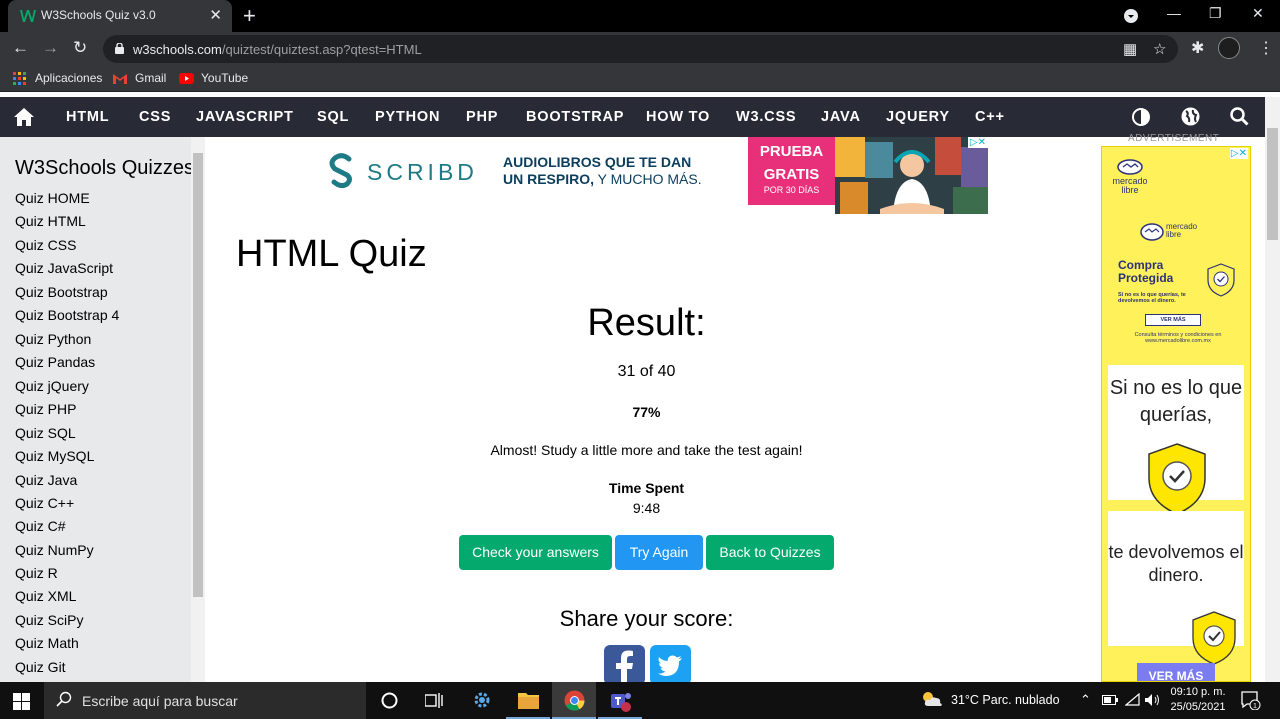 This screenshot has height=719, width=1280. I want to click on sidebar-link: Quiz SQL, so click(45, 433).